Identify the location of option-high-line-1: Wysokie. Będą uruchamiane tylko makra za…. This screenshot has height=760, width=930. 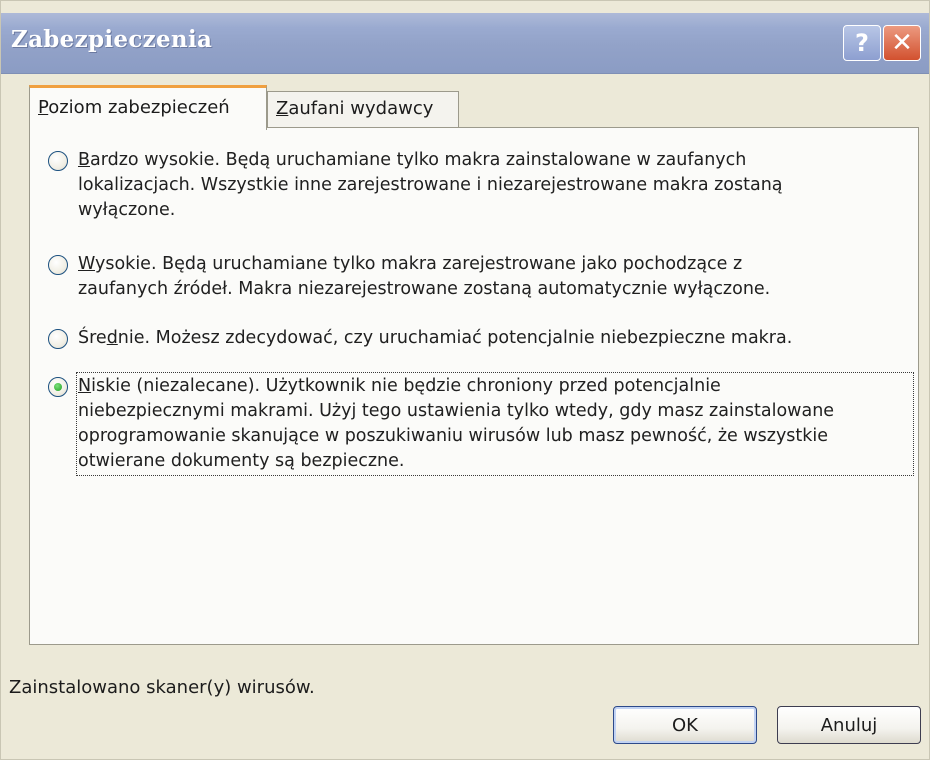
(495, 264).